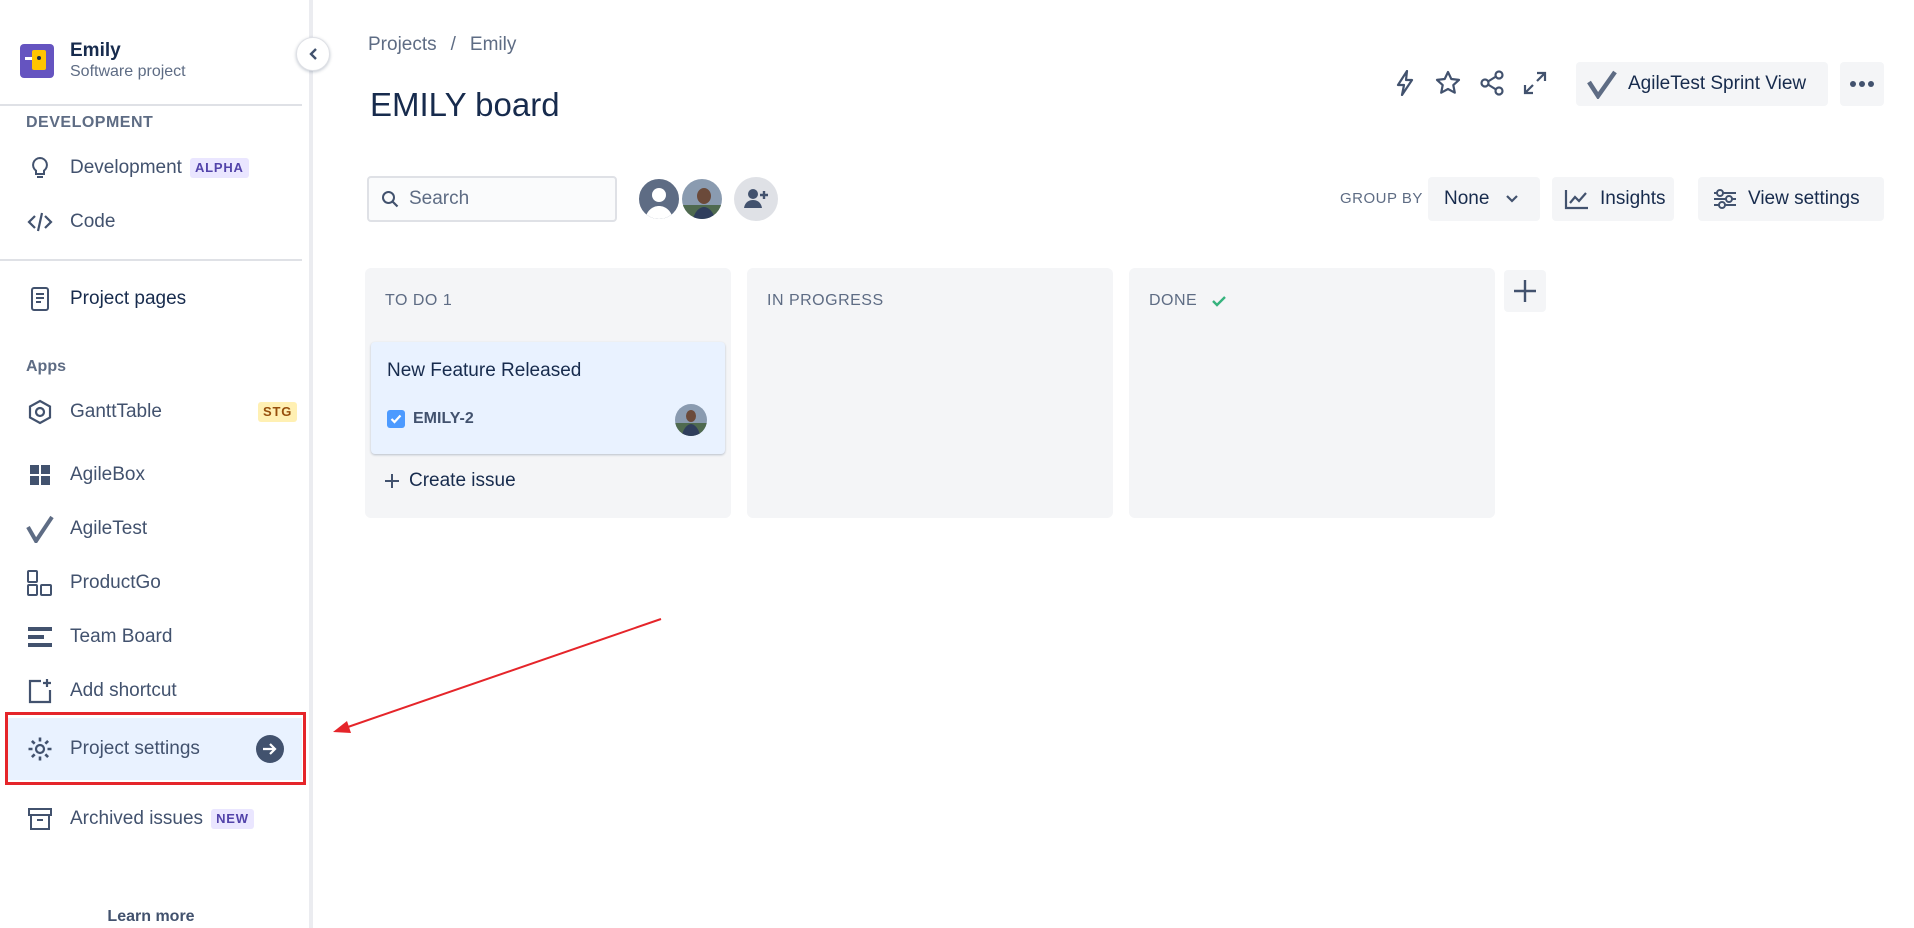 Image resolution: width=1914 pixels, height=928 pixels. Describe the element at coordinates (659, 199) in the screenshot. I see `avatar-unassigned` at that location.